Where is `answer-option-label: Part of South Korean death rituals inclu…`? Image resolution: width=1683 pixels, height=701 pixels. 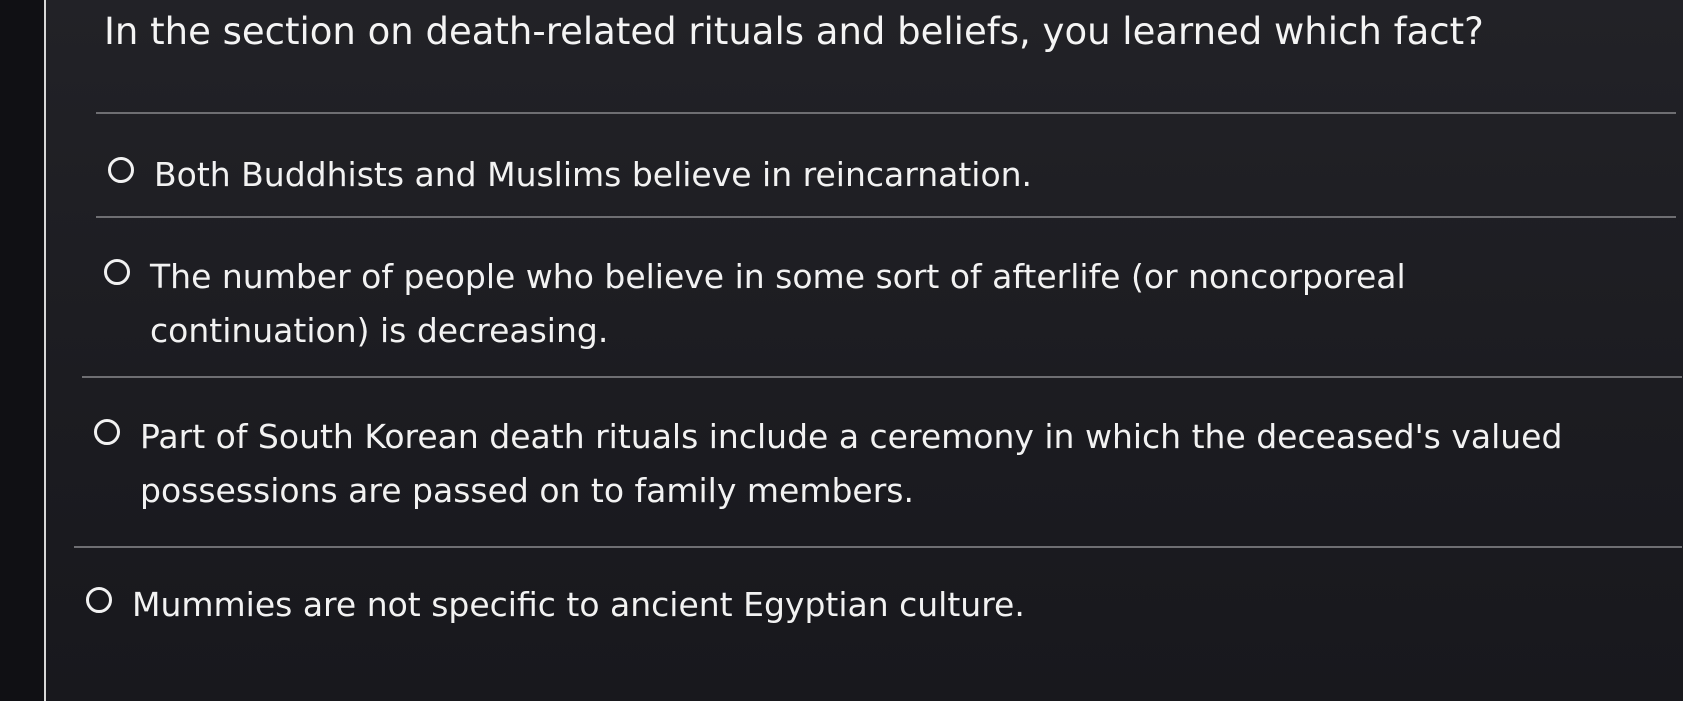
answer-option-label: Part of South Korean death rituals inclu… is located at coordinates (877, 464).